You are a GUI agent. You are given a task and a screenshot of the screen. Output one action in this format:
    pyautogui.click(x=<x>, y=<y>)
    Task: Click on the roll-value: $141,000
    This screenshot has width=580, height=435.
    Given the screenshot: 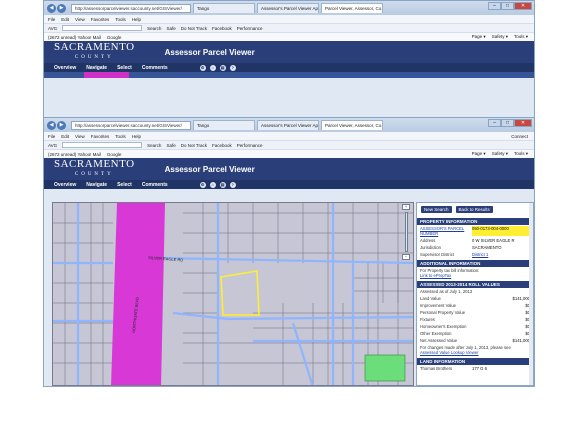 What is the action you would take?
    pyautogui.click(x=521, y=340)
    